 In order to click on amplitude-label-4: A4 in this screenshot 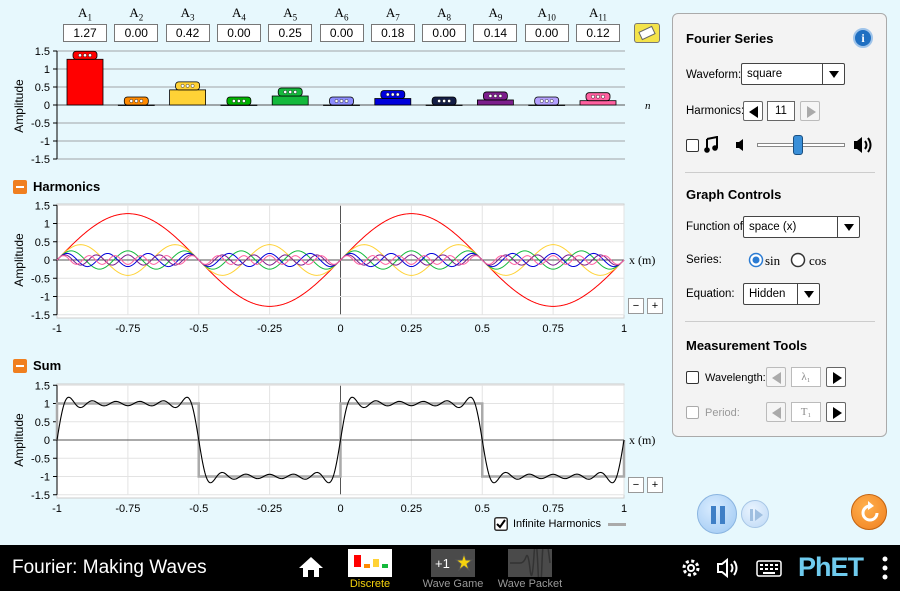, I will do `click(239, 14)`.